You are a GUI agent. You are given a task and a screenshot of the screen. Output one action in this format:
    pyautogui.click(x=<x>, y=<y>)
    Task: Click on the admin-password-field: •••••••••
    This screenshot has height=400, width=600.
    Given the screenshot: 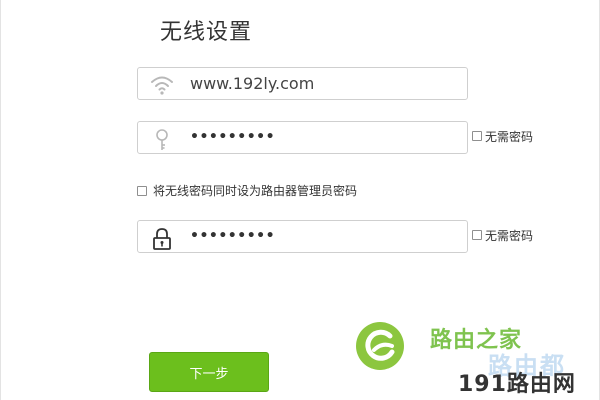 What is the action you would take?
    pyautogui.click(x=302, y=236)
    